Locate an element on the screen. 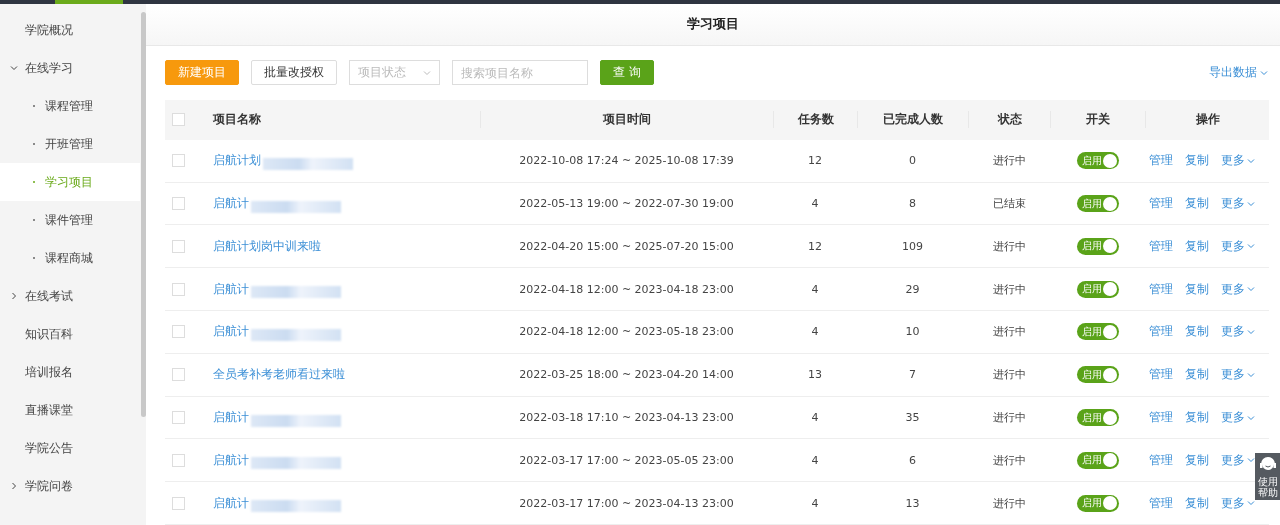 The width and height of the screenshot is (1280, 525). sidebar-item: 课程商城 is located at coordinates (70, 258).